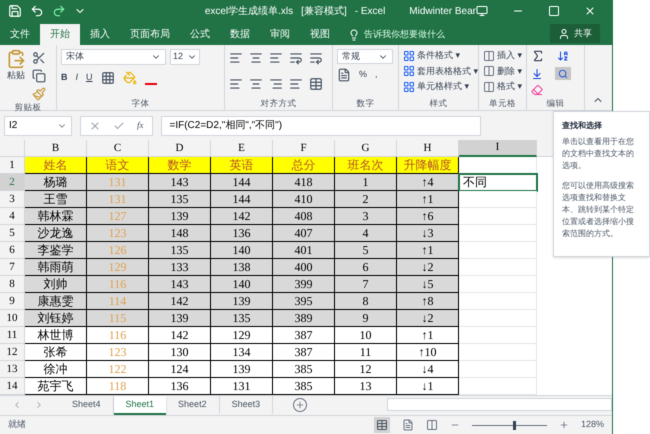  I want to click on table-cell: 张希, so click(56, 352).